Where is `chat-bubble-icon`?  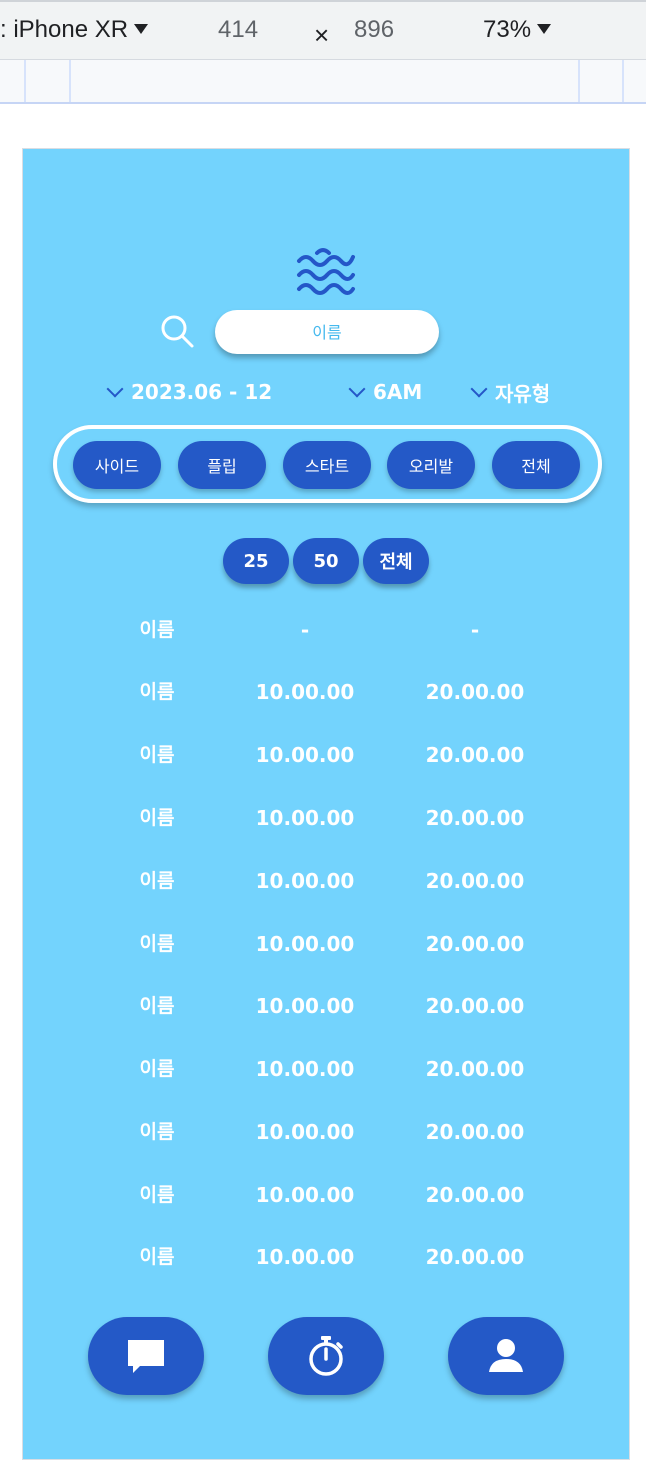
chat-bubble-icon is located at coordinates (146, 1356).